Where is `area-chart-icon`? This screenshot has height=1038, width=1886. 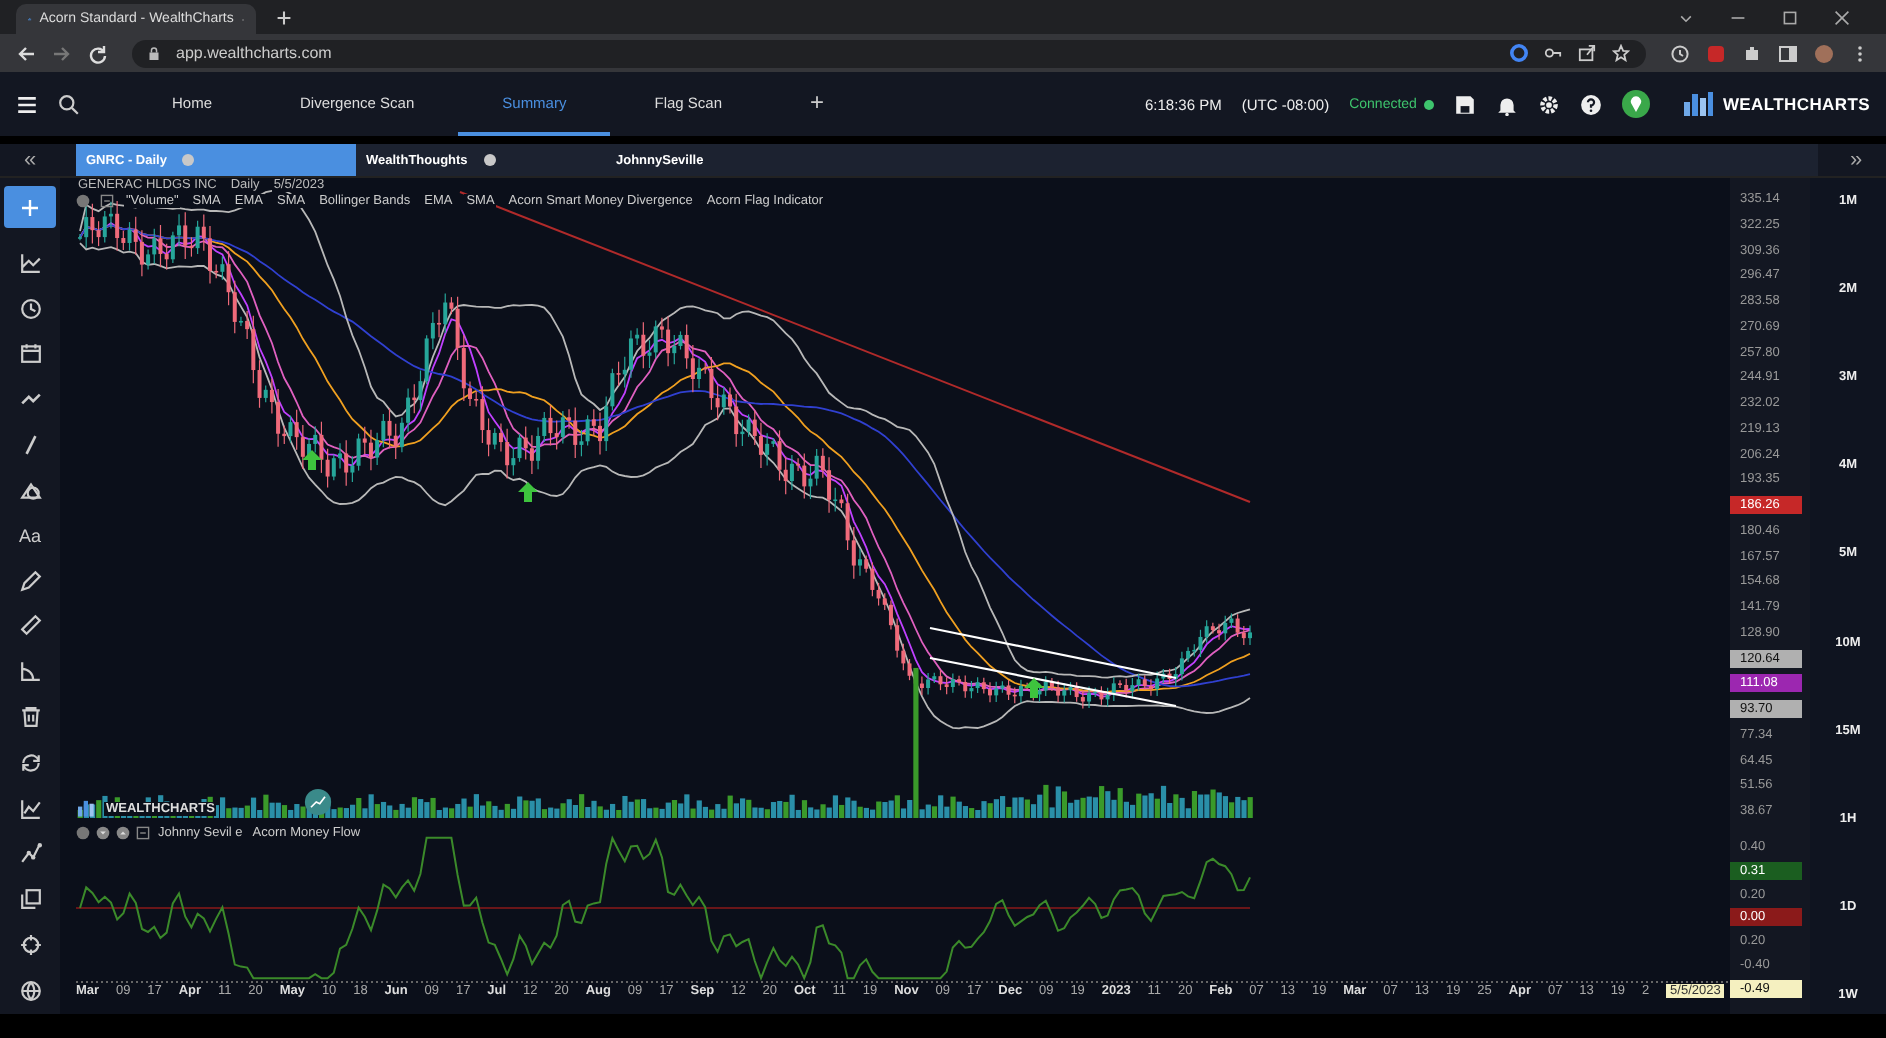
area-chart-icon is located at coordinates (30, 262).